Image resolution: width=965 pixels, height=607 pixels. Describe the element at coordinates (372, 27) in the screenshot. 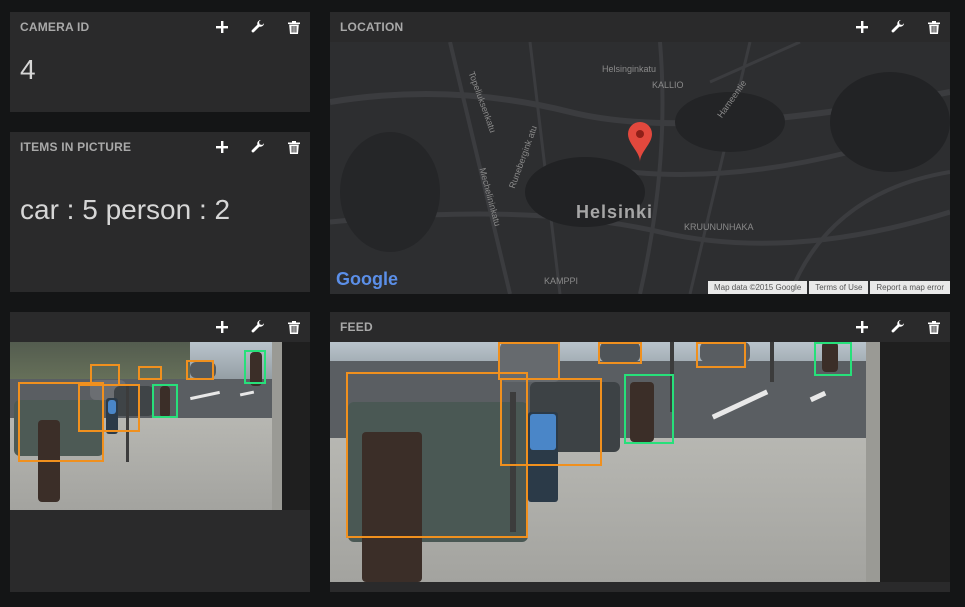

I see `widget-title: LOCATION` at that location.